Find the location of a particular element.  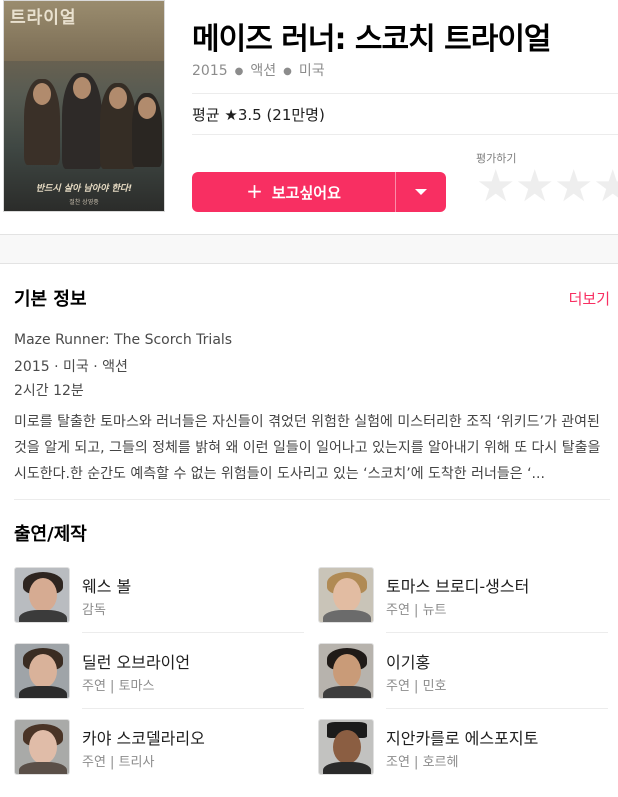

cast-section-title: 출연/제작 is located at coordinates (50, 534).